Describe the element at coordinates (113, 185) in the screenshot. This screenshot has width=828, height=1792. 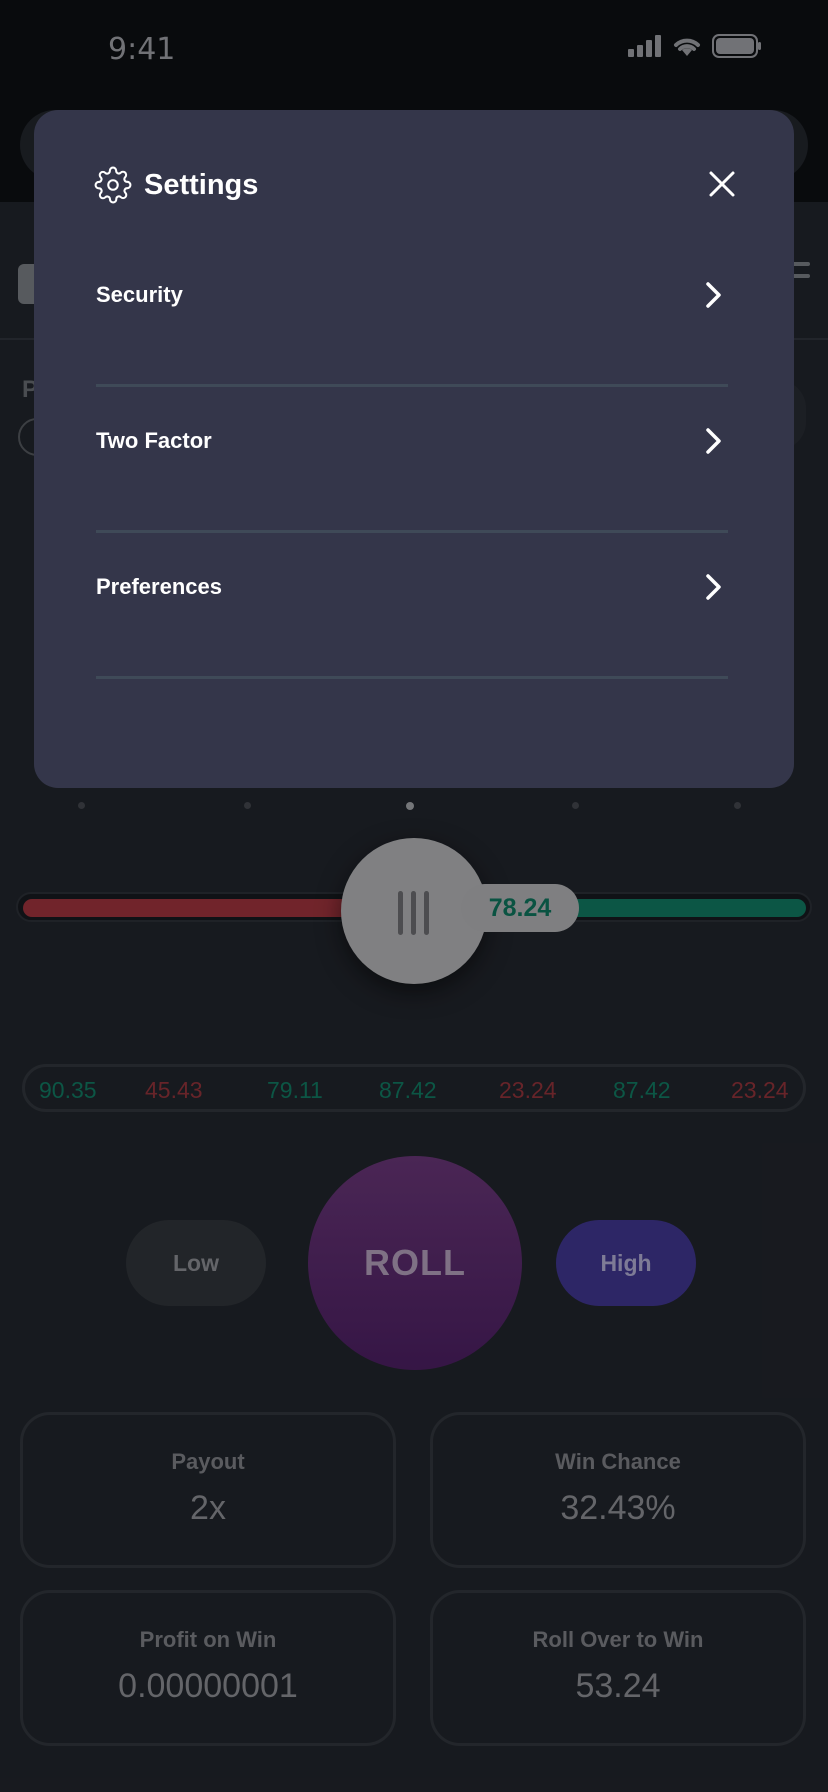
I see `gear-icon` at that location.